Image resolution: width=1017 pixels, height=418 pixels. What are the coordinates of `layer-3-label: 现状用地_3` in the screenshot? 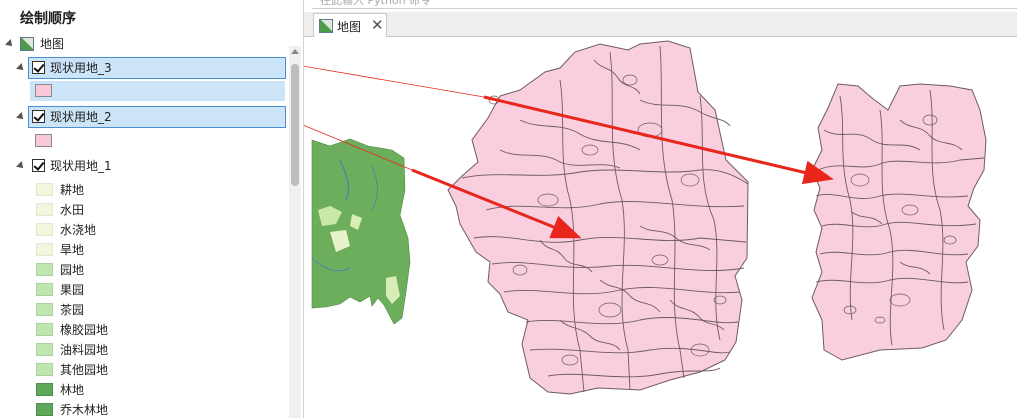 It's located at (81, 68).